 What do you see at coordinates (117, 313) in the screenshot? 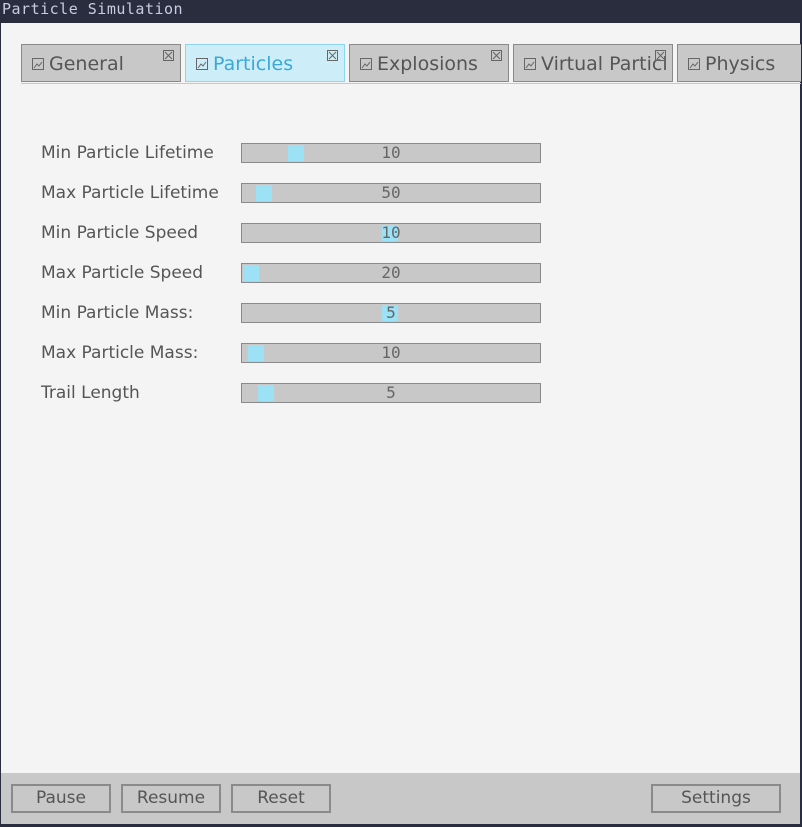
I see `min-particle-mass-label: Min Particle Mass:` at bounding box center [117, 313].